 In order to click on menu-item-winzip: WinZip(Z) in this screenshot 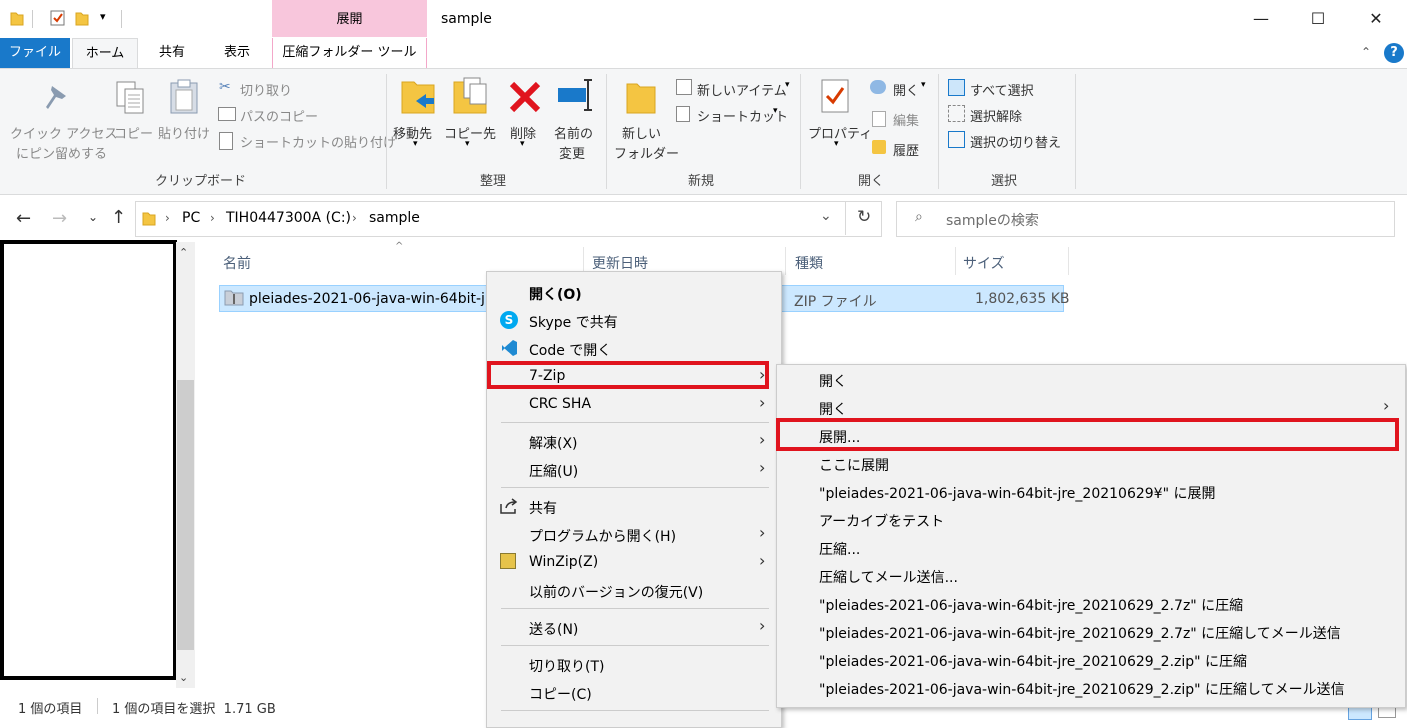, I will do `click(563, 562)`.